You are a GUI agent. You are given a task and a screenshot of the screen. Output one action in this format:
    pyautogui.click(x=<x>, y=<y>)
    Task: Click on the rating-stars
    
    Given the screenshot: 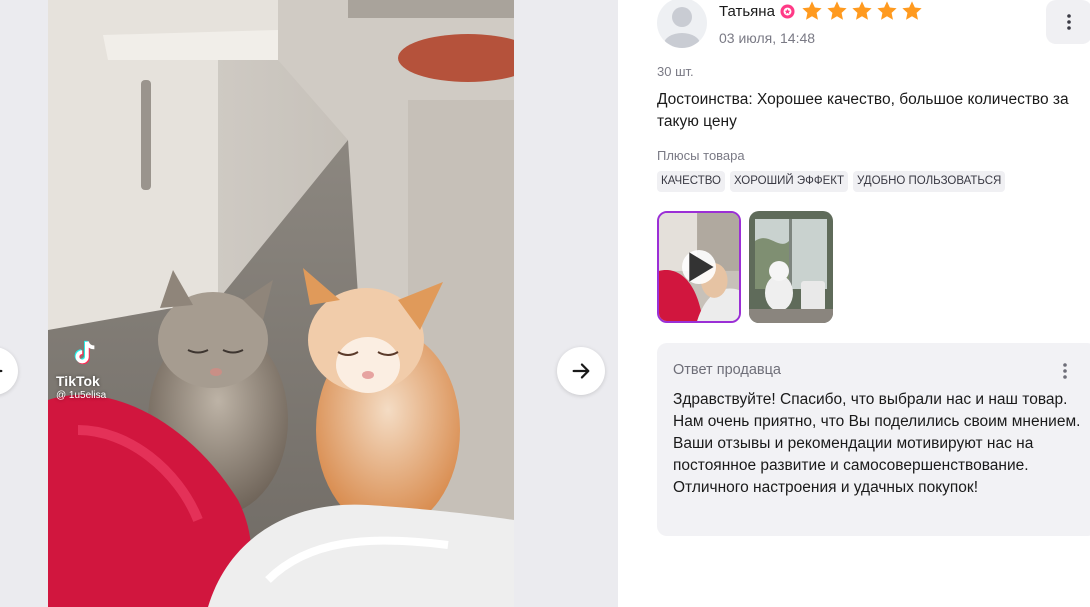 What is the action you would take?
    pyautogui.click(x=863, y=11)
    